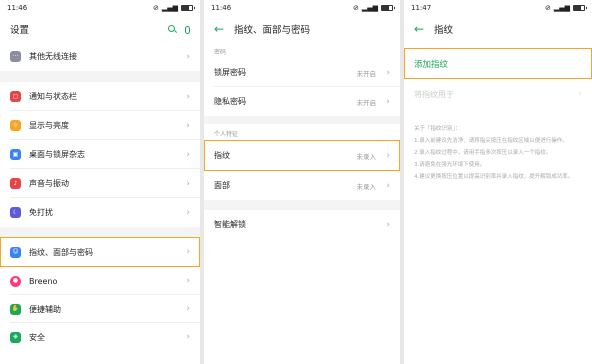 This screenshot has width=592, height=364. Describe the element at coordinates (15, 252) in the screenshot. I see `fingerprint-face-icon: ☺` at that location.